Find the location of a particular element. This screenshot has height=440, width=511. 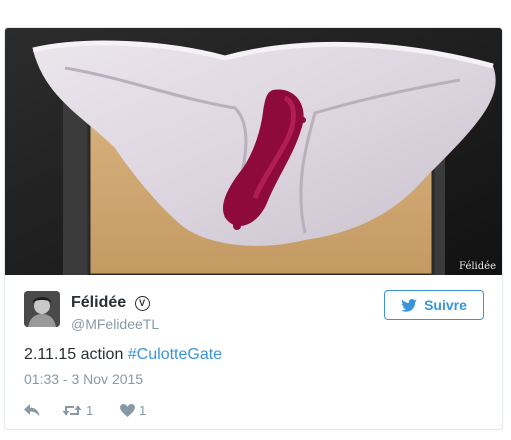

display-name: Félidée is located at coordinates (98, 302).